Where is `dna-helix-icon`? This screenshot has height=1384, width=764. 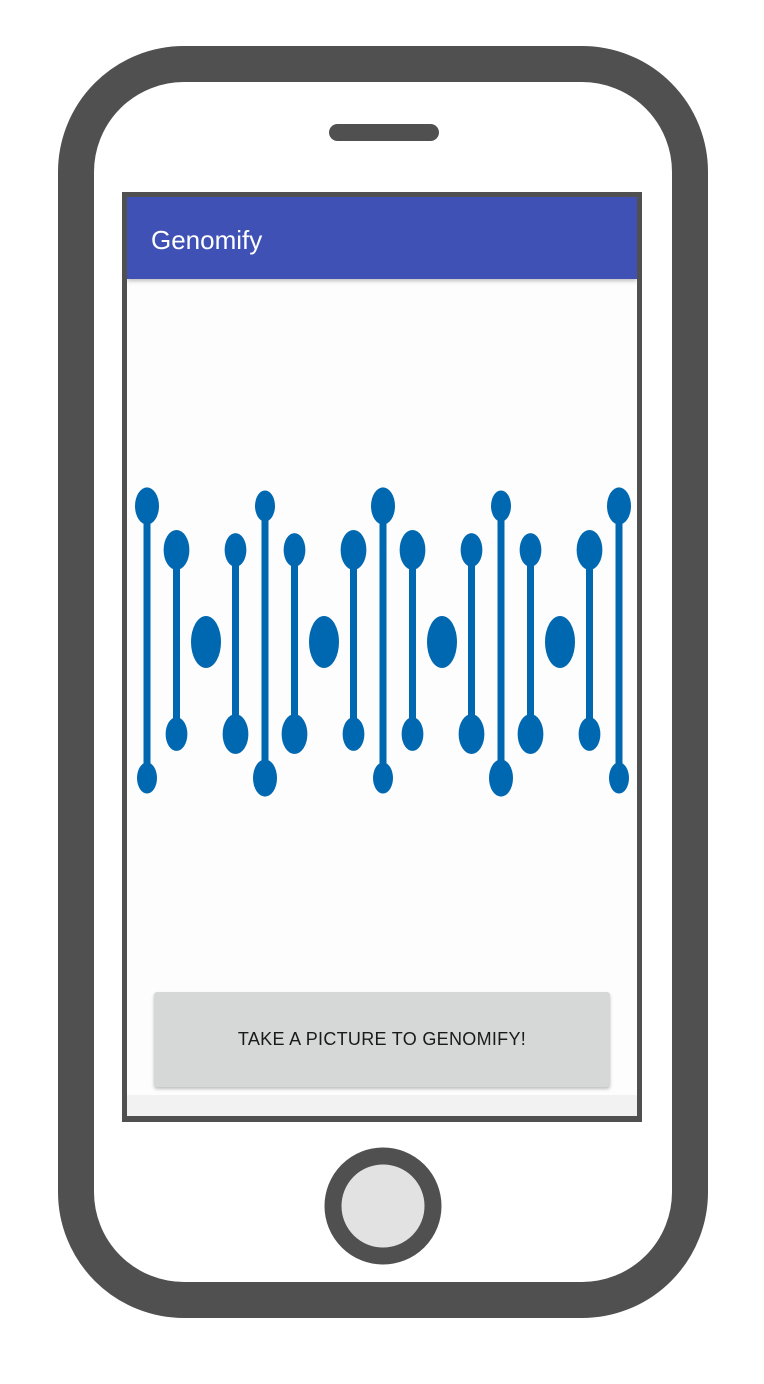 dna-helix-icon is located at coordinates (383, 642).